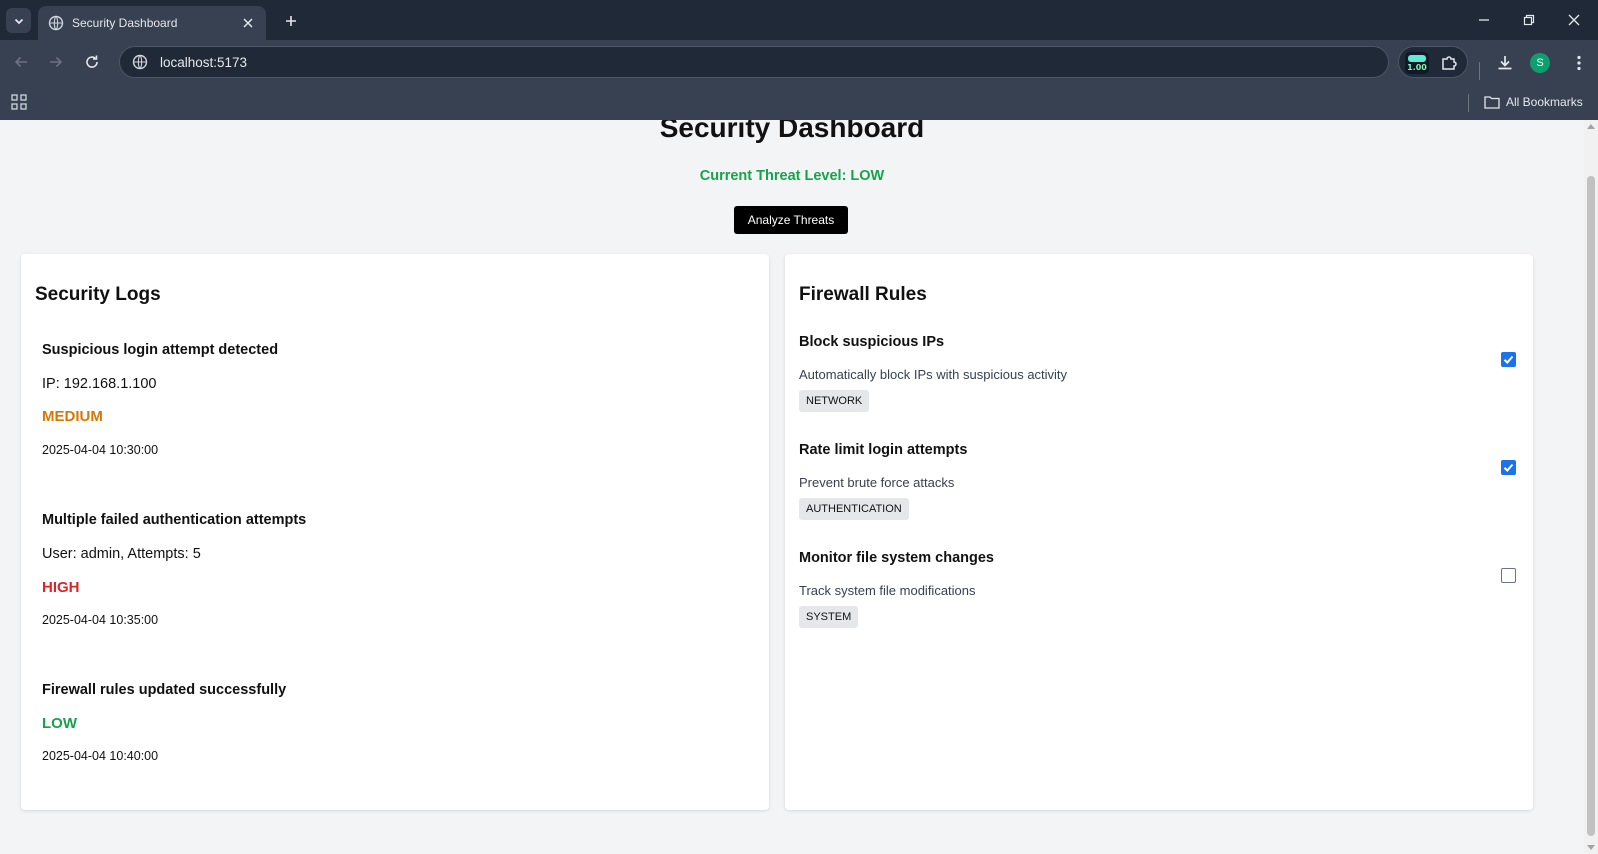 This screenshot has height=854, width=1598. Describe the element at coordinates (896, 558) in the screenshot. I see `rule-name: Monitor file system changes` at that location.